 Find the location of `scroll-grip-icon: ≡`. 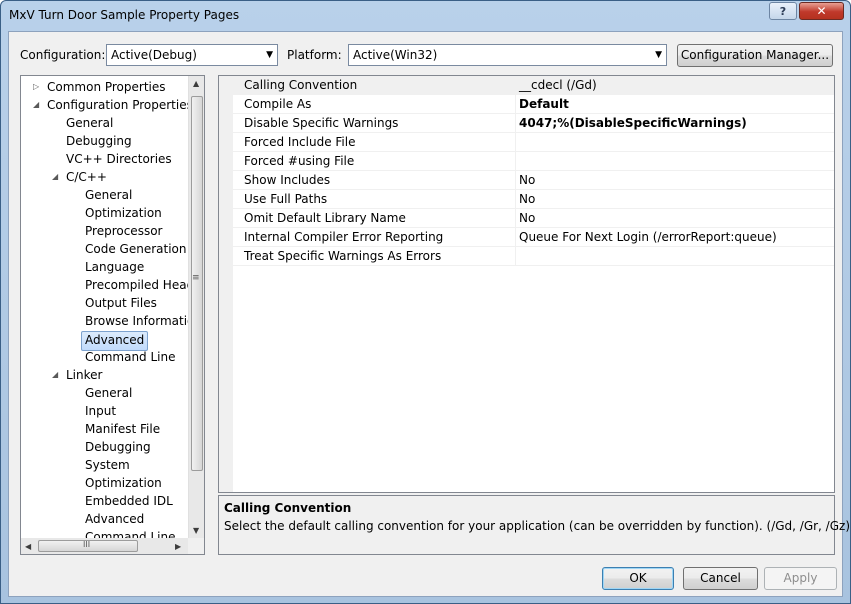

scroll-grip-icon: ≡ is located at coordinates (196, 278).